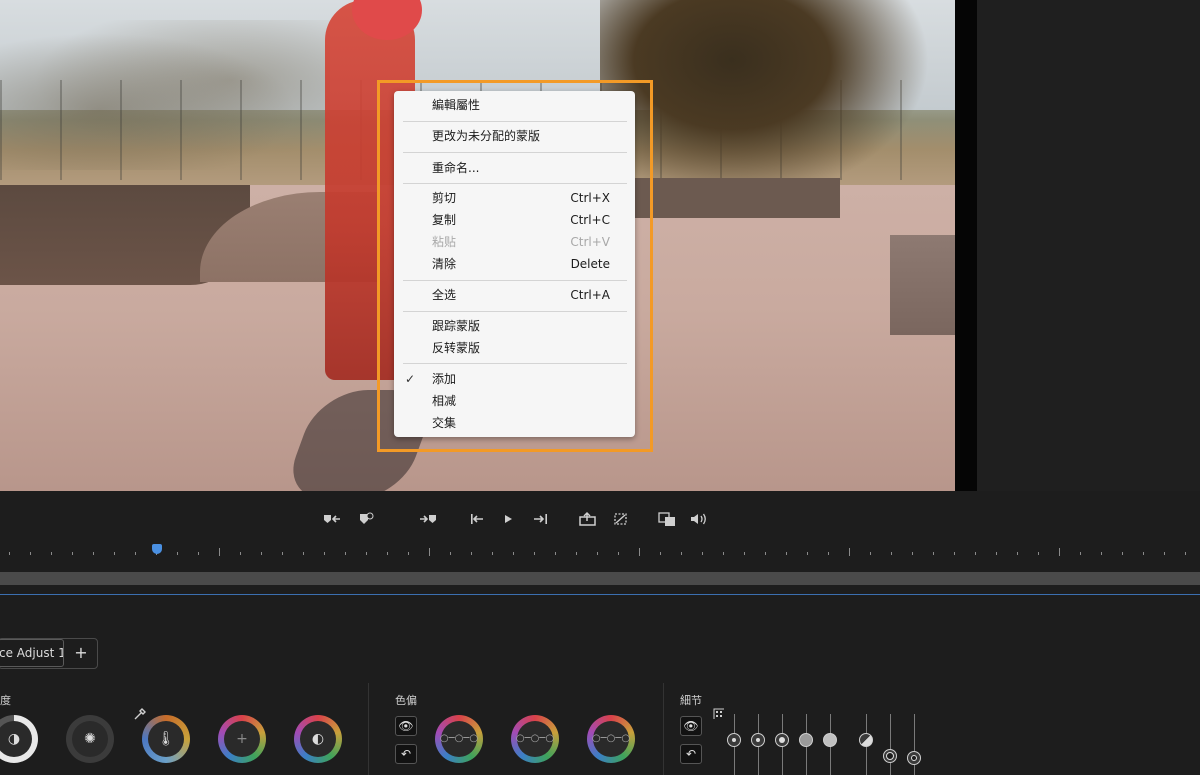  What do you see at coordinates (514, 136) in the screenshot?
I see `menu-item-change-to-unassigned-mask: 更改为未分配的蒙版` at bounding box center [514, 136].